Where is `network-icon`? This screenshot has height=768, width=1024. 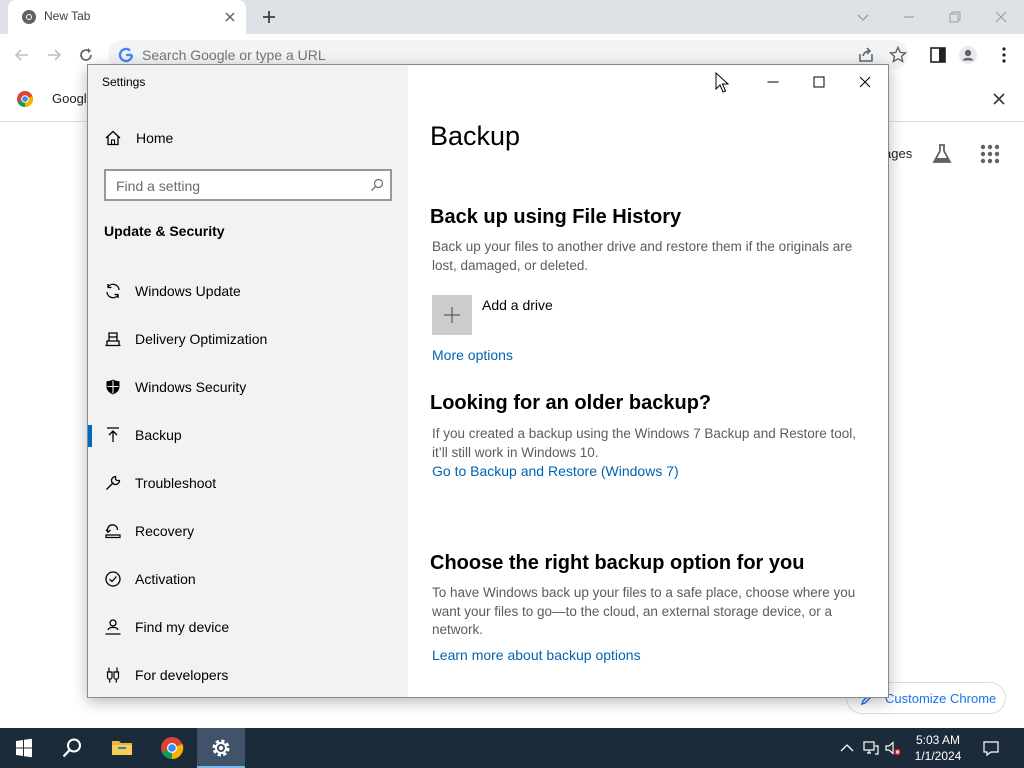
network-icon is located at coordinates (871, 748).